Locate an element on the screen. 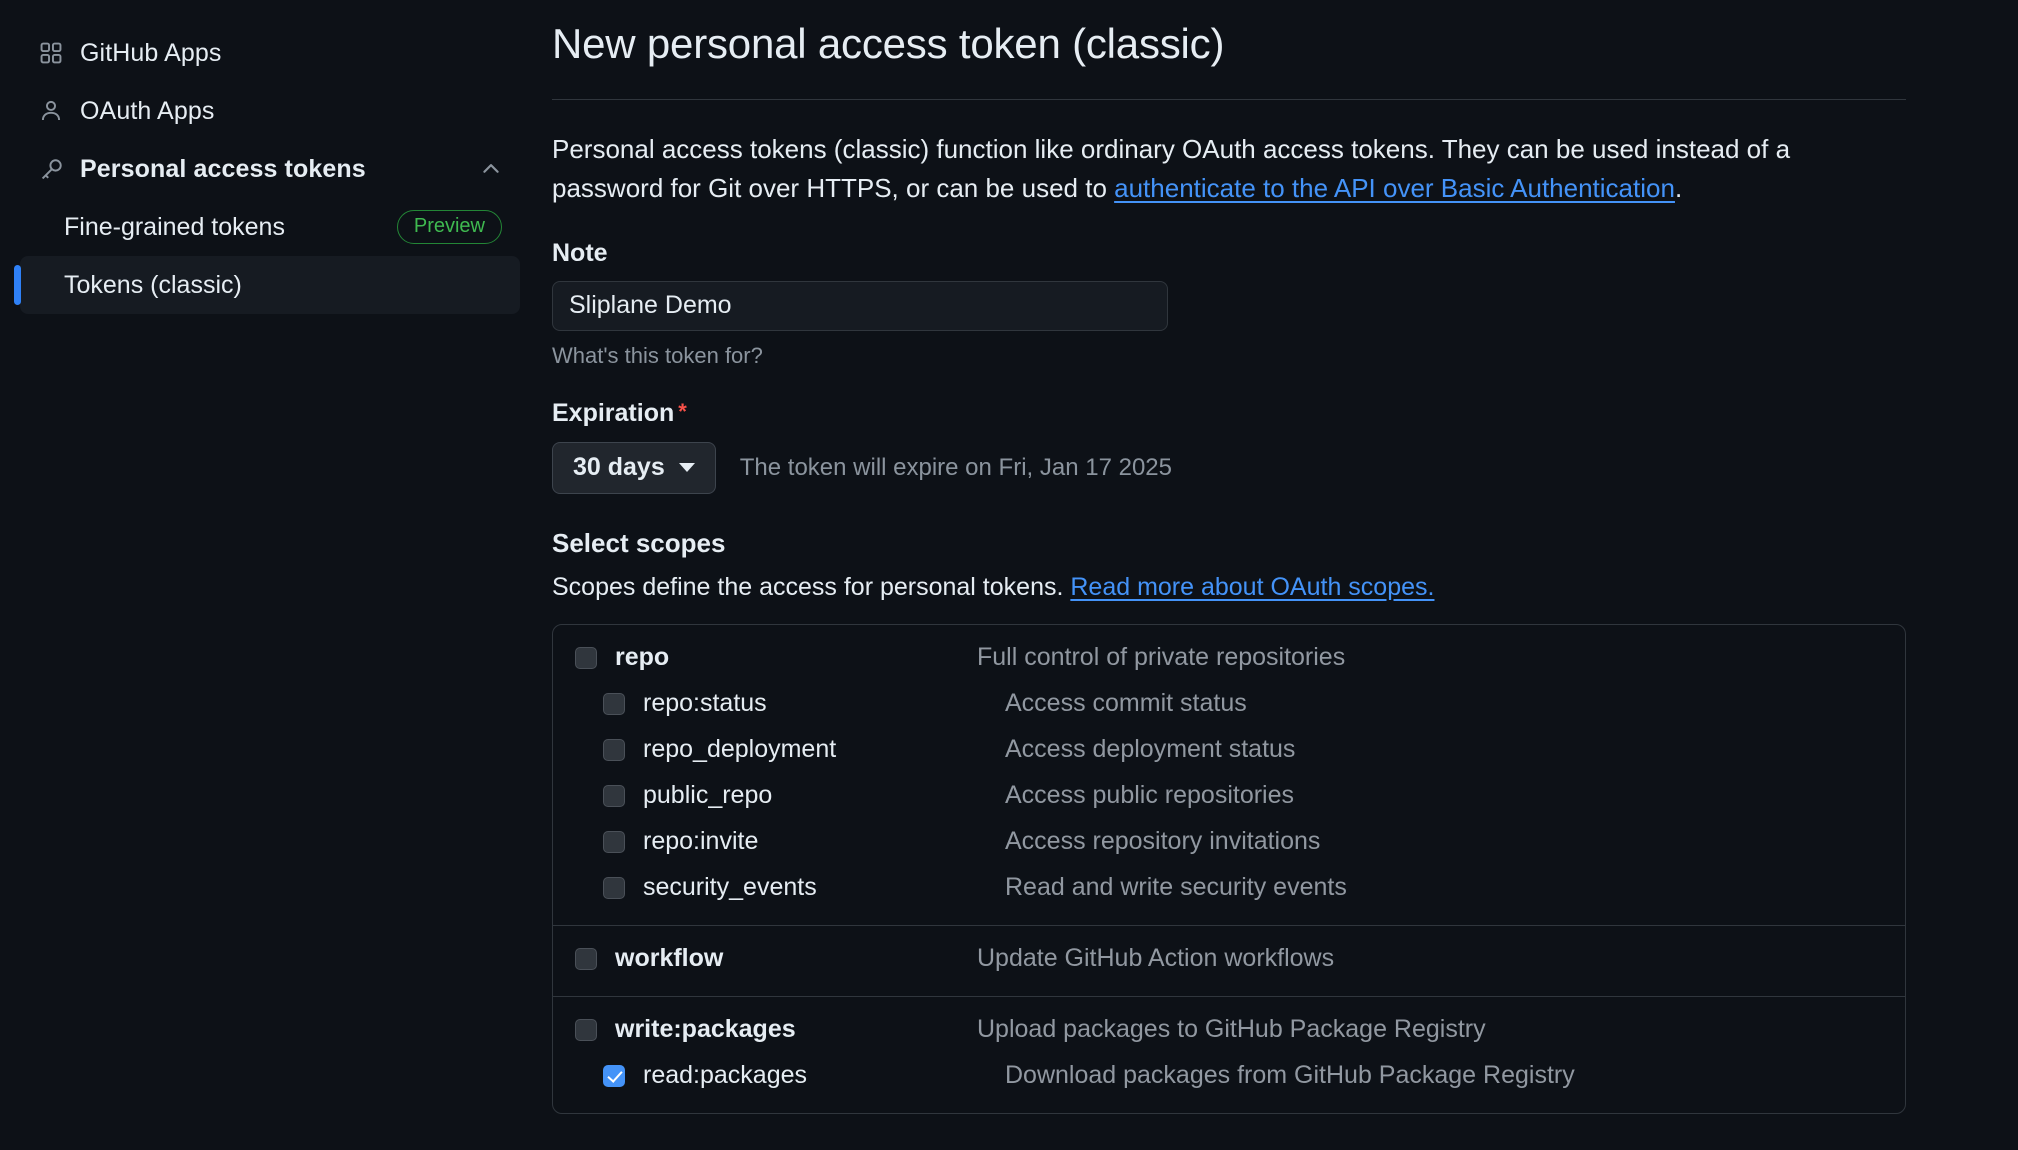  scope-name: repo:status is located at coordinates (705, 703).